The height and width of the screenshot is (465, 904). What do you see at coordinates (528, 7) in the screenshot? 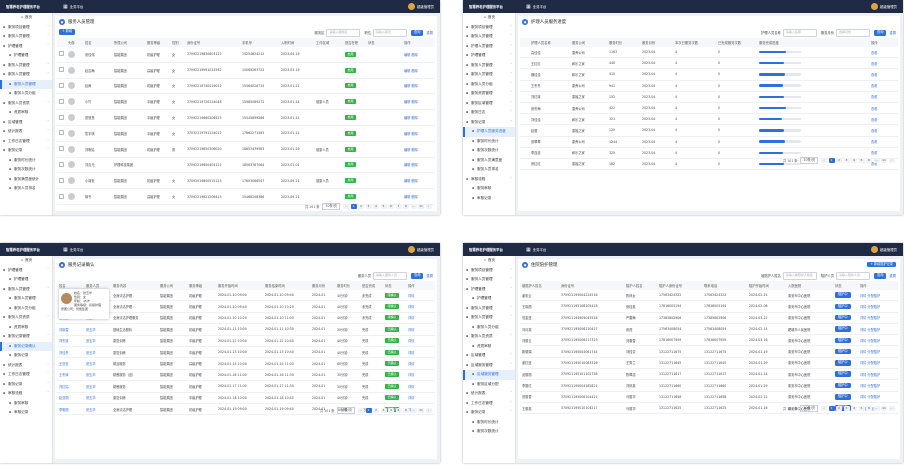
I see `apps-grid-icon: ▦` at bounding box center [528, 7].